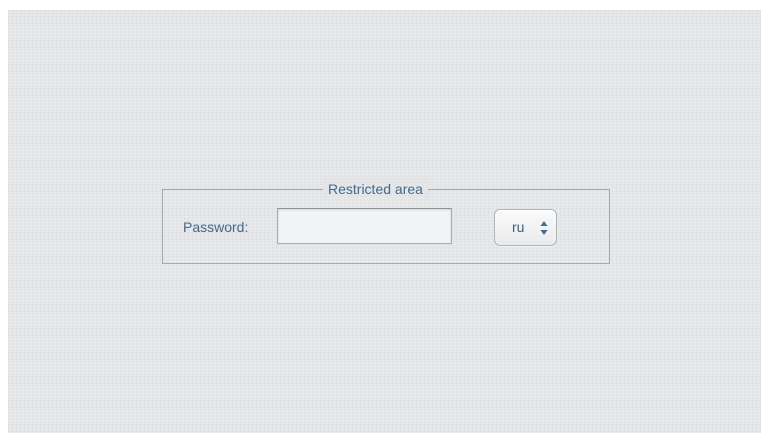  I want to click on password-label: Password:, so click(216, 227).